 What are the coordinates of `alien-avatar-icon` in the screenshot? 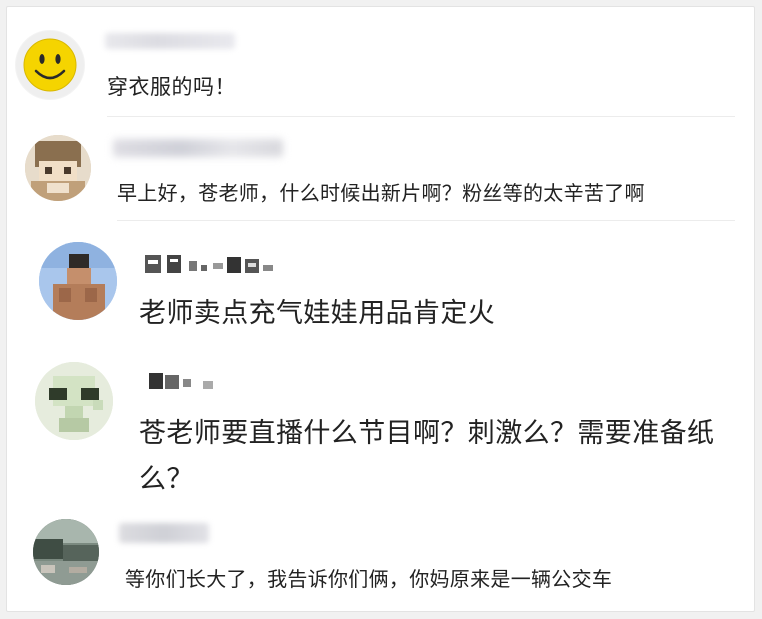 It's located at (74, 401).